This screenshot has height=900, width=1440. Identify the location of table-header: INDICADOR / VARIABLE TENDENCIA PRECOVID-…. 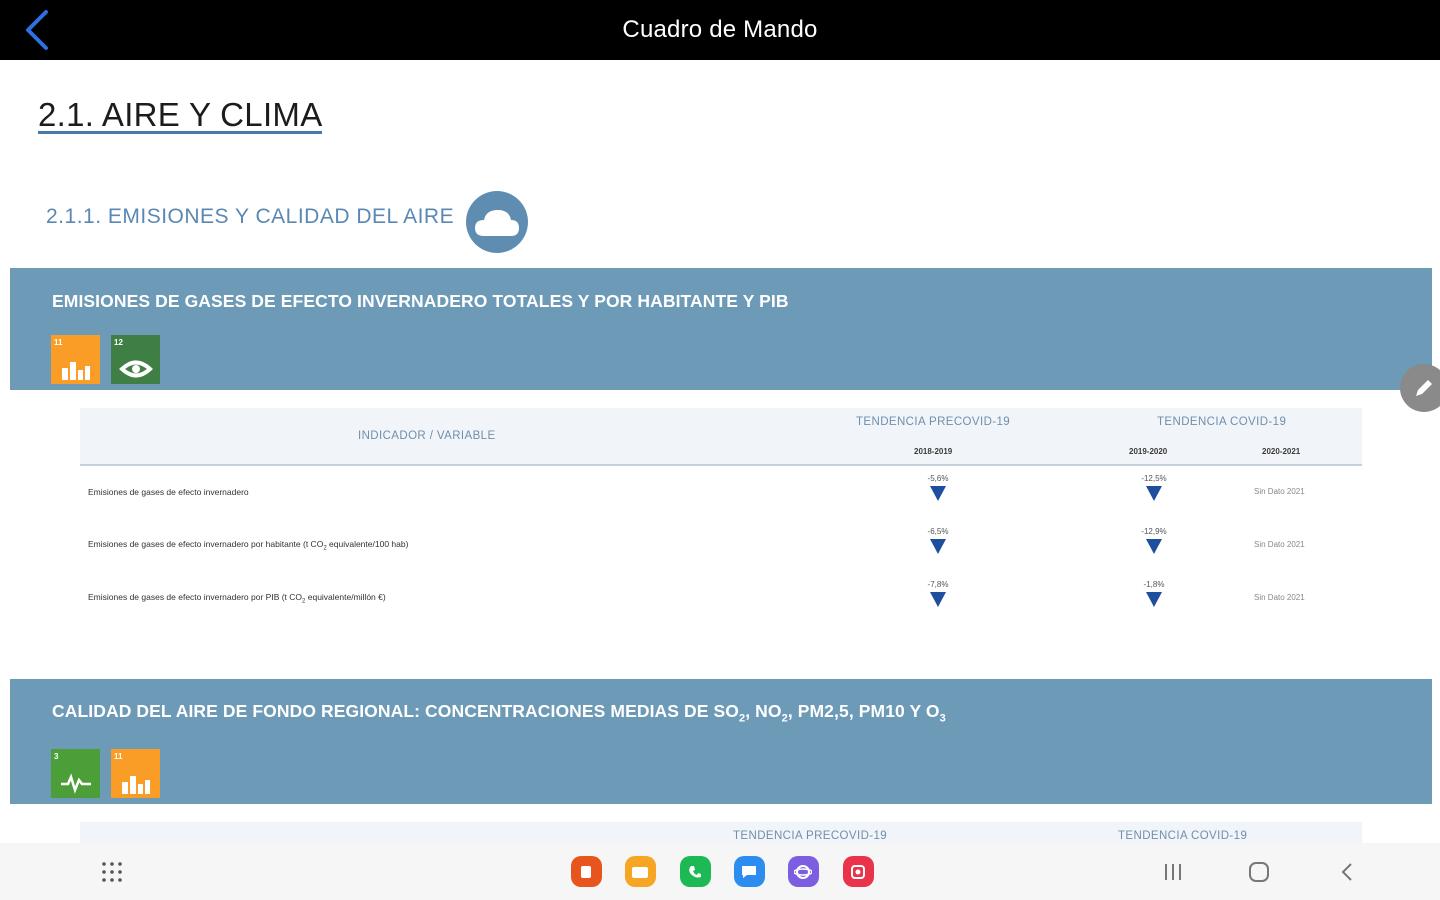
(721, 437).